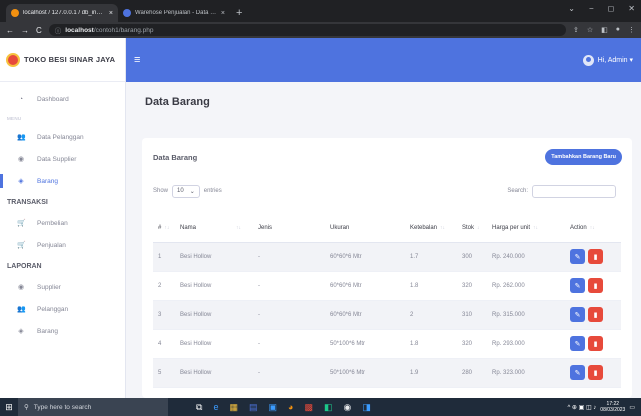 The width and height of the screenshot is (641, 416). Describe the element at coordinates (215, 407) in the screenshot. I see `edge-icon: e` at that location.